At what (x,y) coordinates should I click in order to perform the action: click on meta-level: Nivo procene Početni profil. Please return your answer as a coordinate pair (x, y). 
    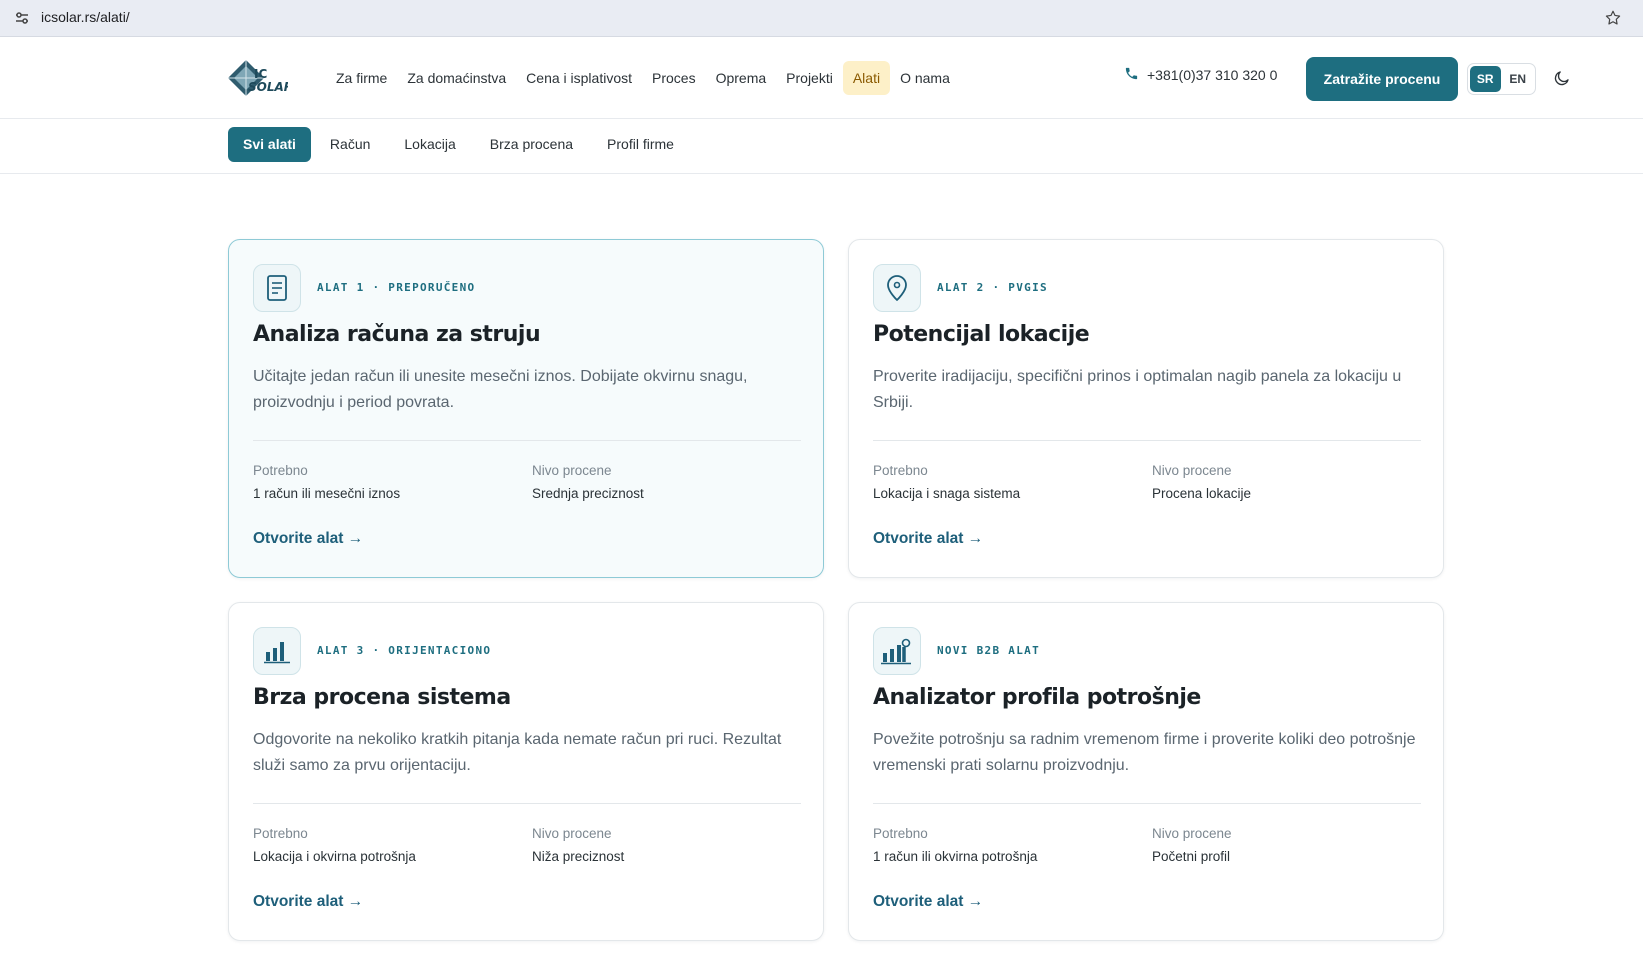
    Looking at the image, I should click on (1192, 845).